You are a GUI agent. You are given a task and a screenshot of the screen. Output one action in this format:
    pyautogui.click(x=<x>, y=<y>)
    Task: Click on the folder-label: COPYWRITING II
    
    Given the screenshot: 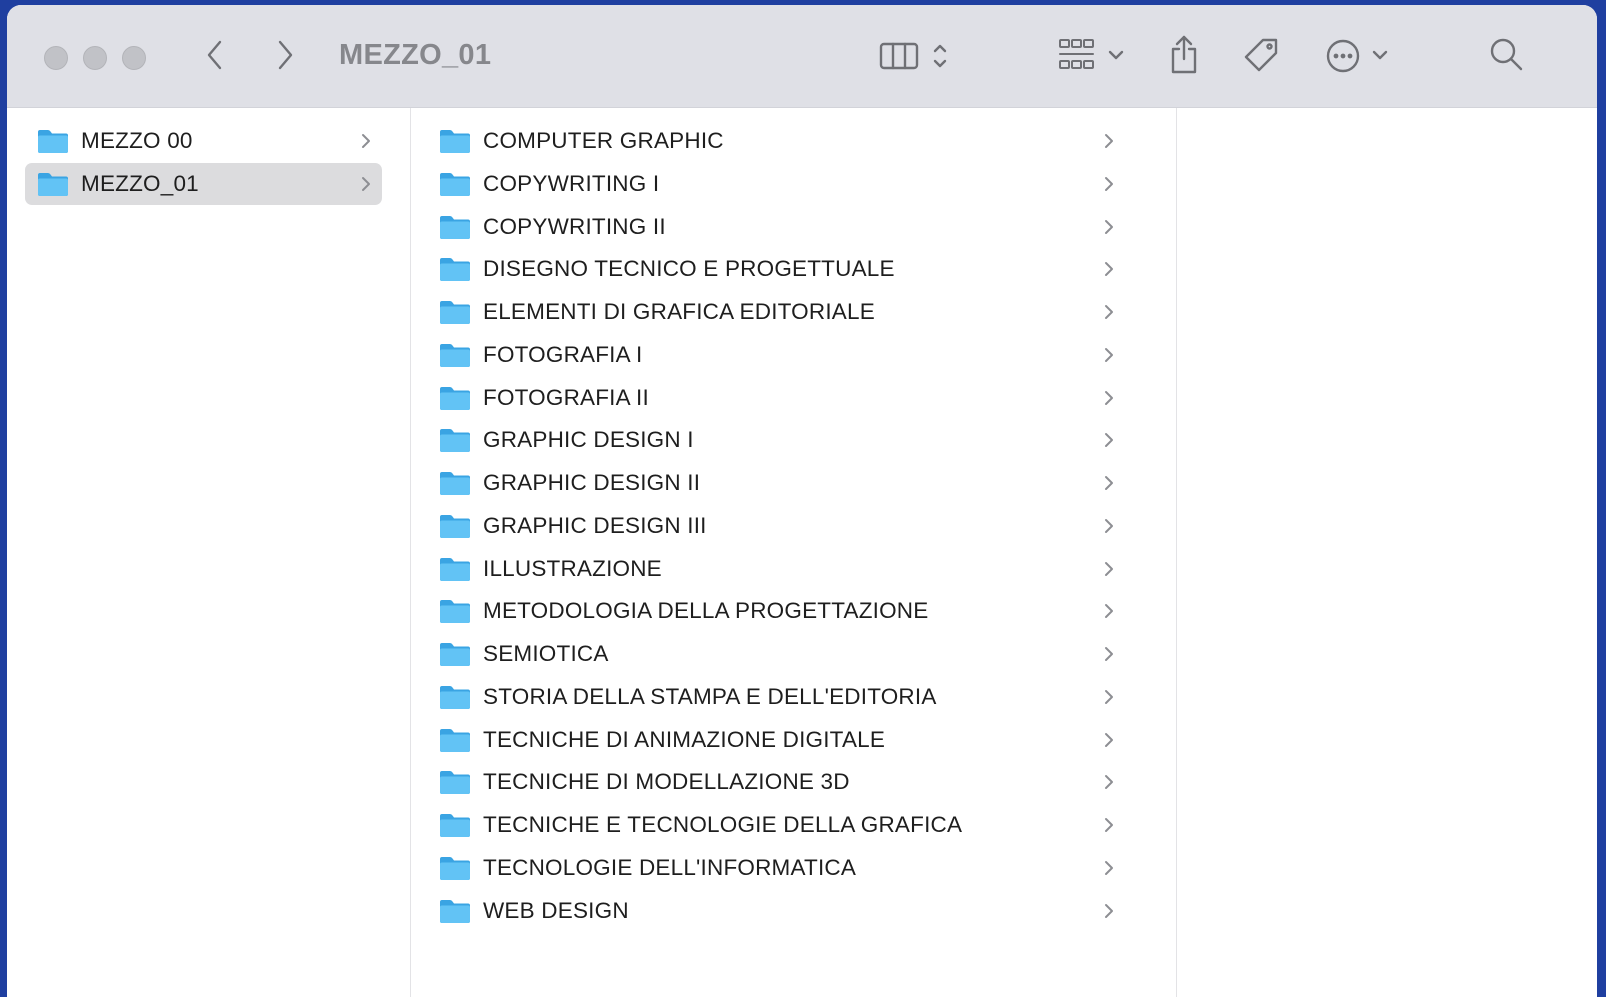 What is the action you would take?
    pyautogui.click(x=574, y=226)
    